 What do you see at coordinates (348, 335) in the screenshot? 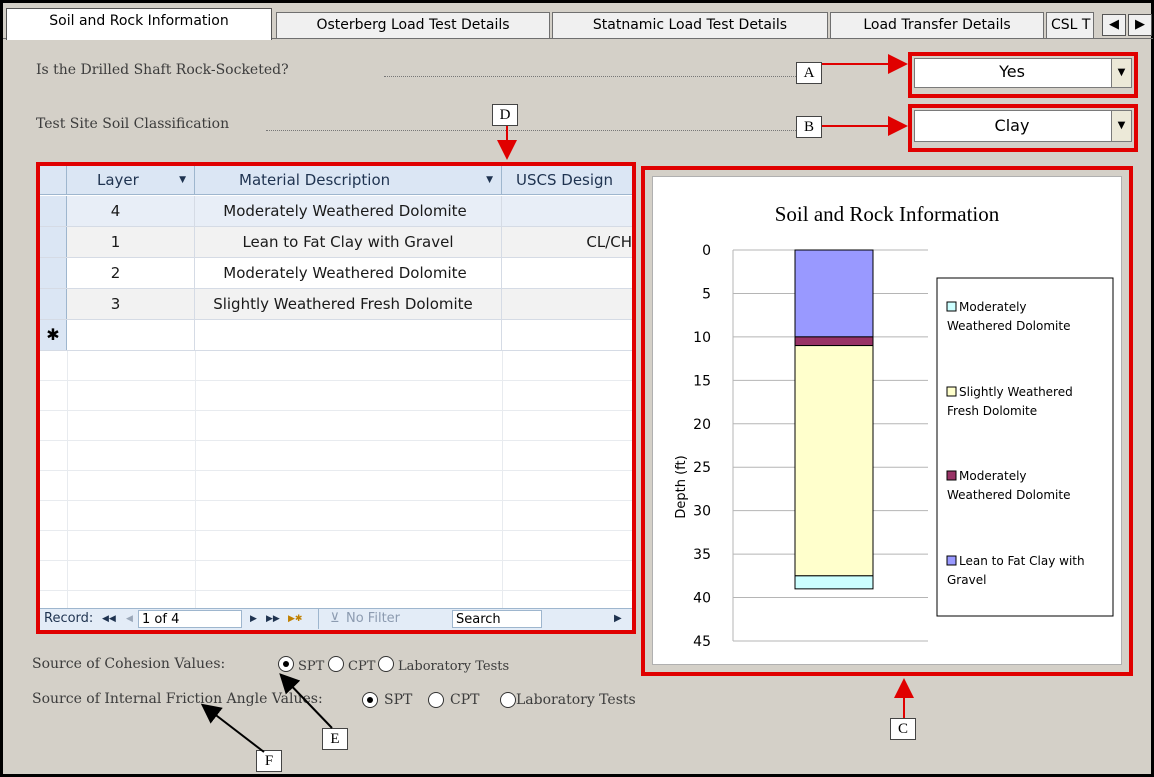
I see `cell-material` at bounding box center [348, 335].